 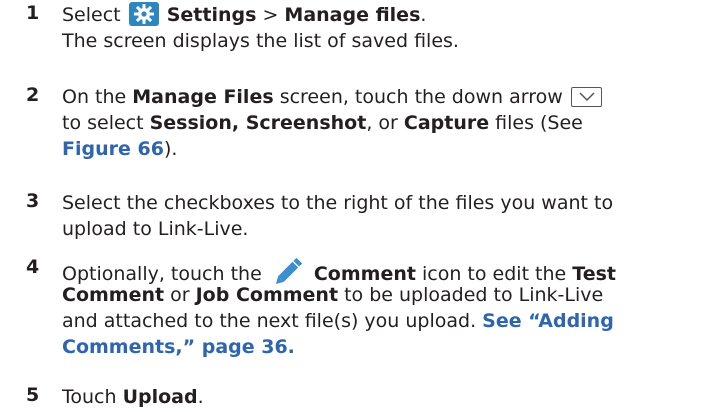 What do you see at coordinates (352, 15) in the screenshot?
I see `ui-term-manage-files: Manage files` at bounding box center [352, 15].